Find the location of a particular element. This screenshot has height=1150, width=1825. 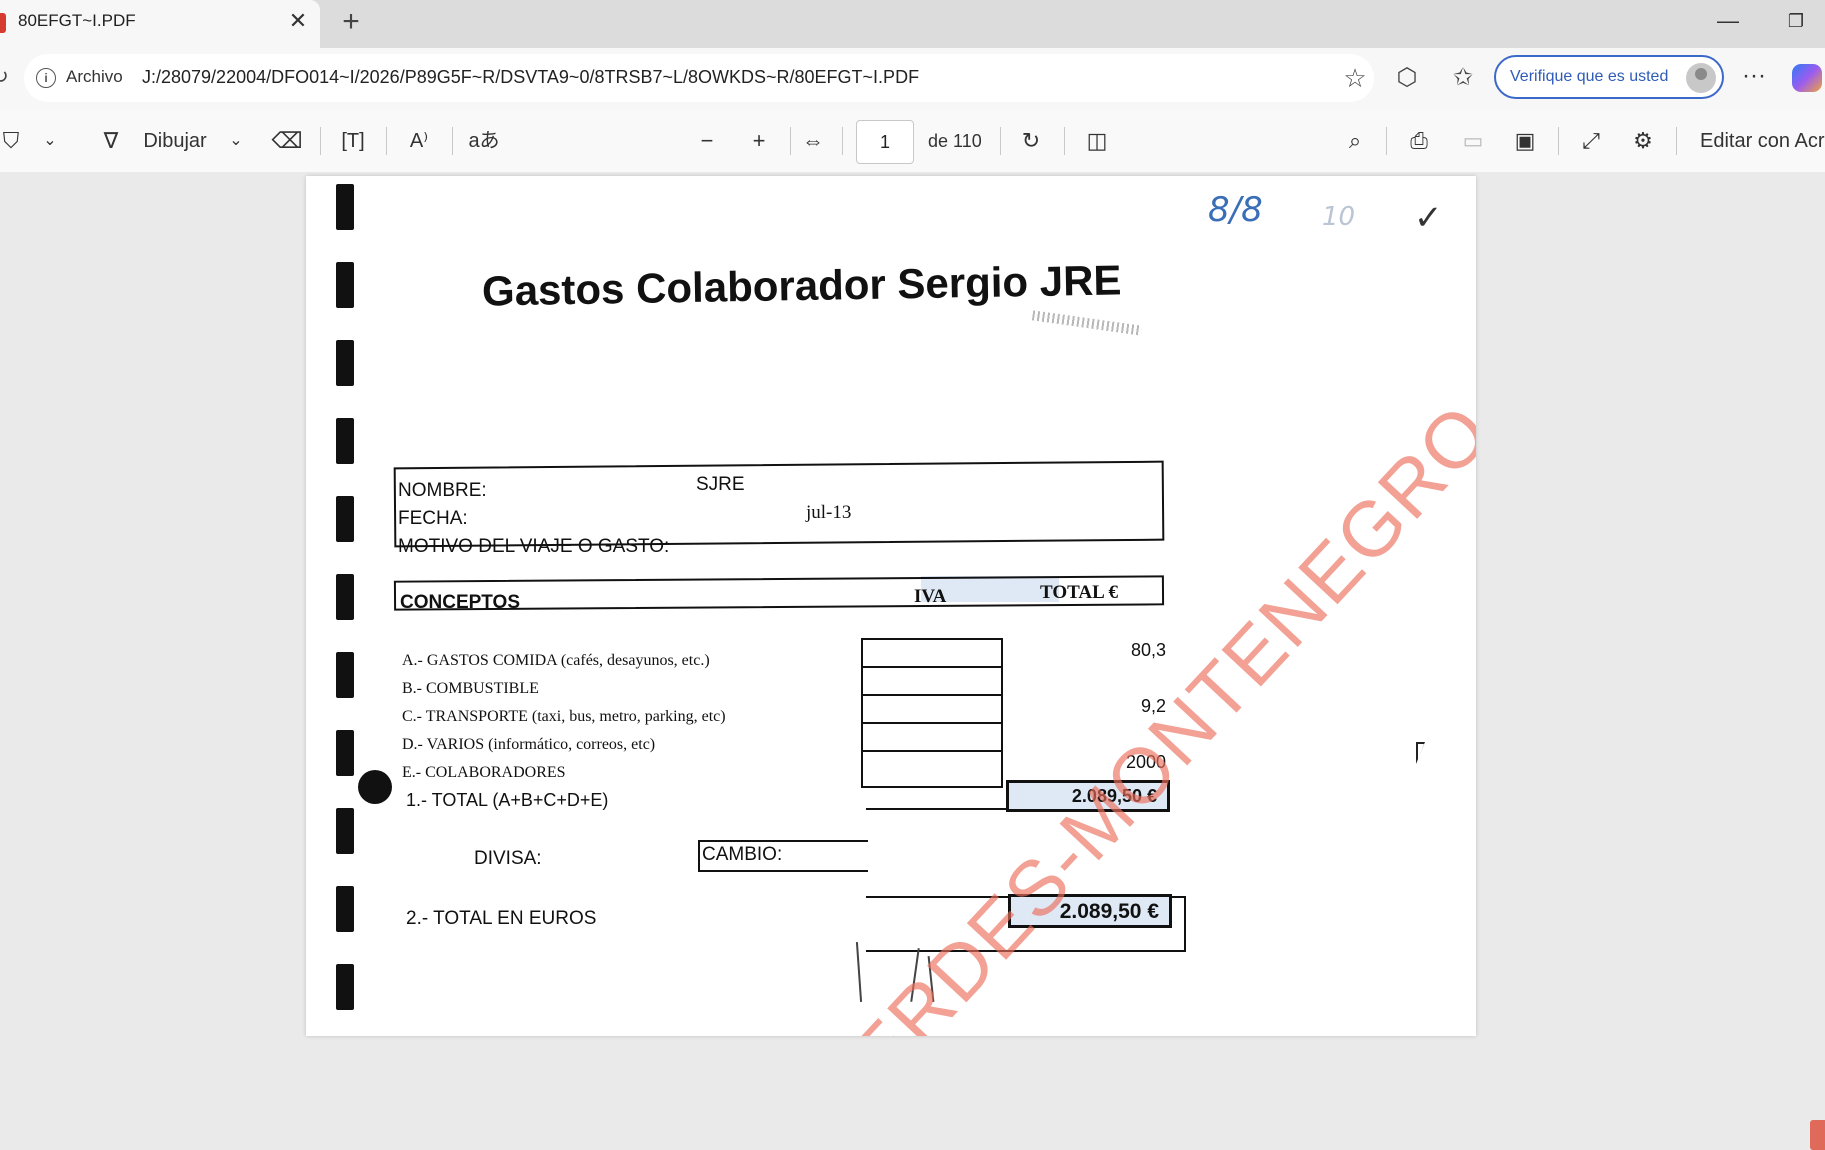

iva-column is located at coordinates (932, 713).